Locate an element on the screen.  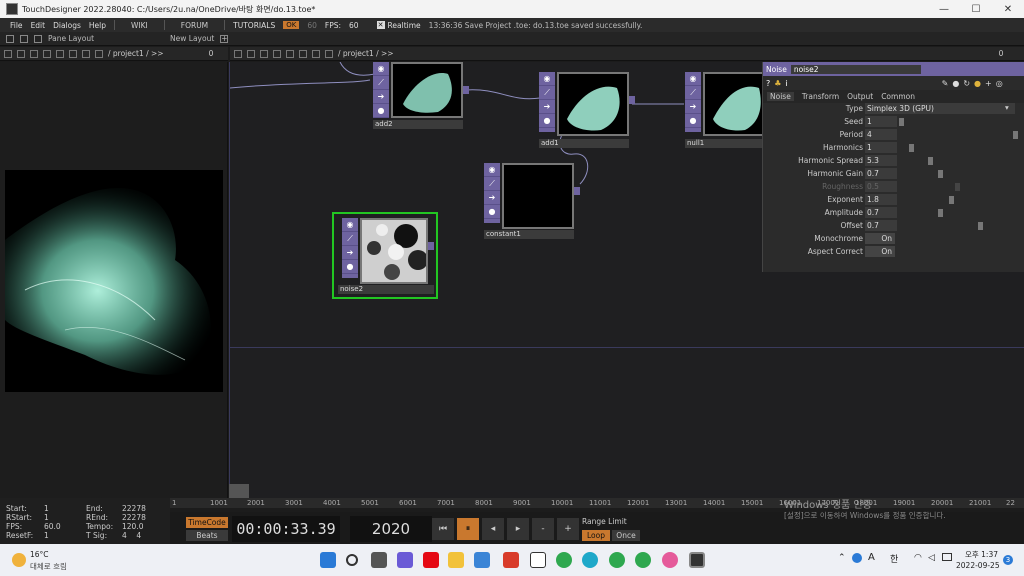
menu-file: File is located at coordinates (16, 25).